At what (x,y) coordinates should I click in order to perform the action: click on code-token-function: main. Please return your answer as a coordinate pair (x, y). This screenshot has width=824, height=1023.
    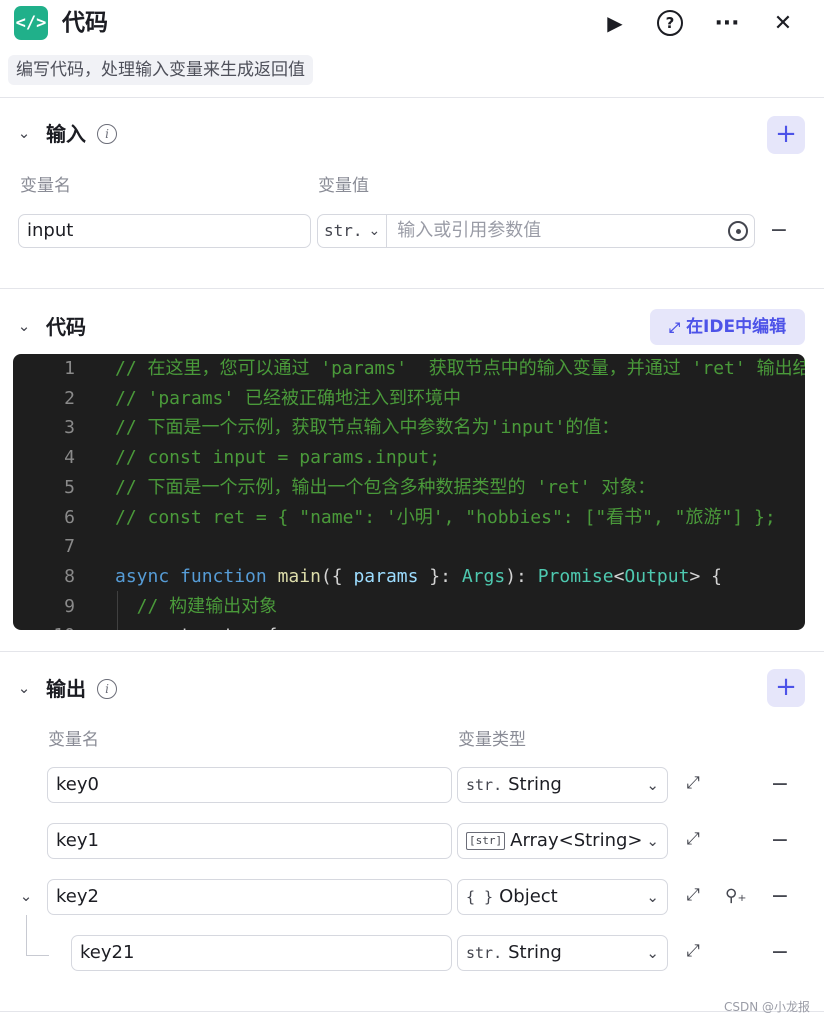
    Looking at the image, I should click on (299, 576).